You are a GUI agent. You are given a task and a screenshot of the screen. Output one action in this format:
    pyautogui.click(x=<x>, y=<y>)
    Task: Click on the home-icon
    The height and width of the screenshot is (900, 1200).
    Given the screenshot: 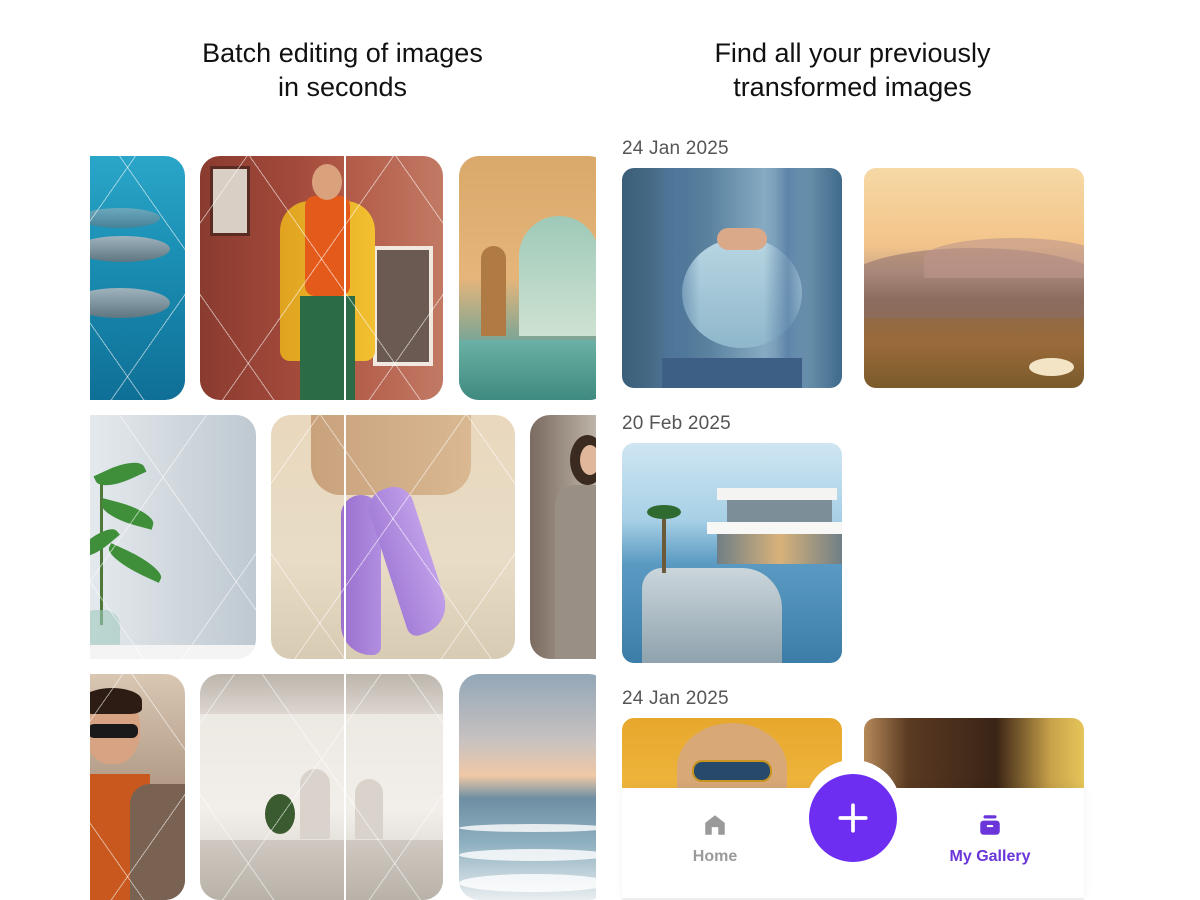 What is the action you would take?
    pyautogui.click(x=715, y=825)
    